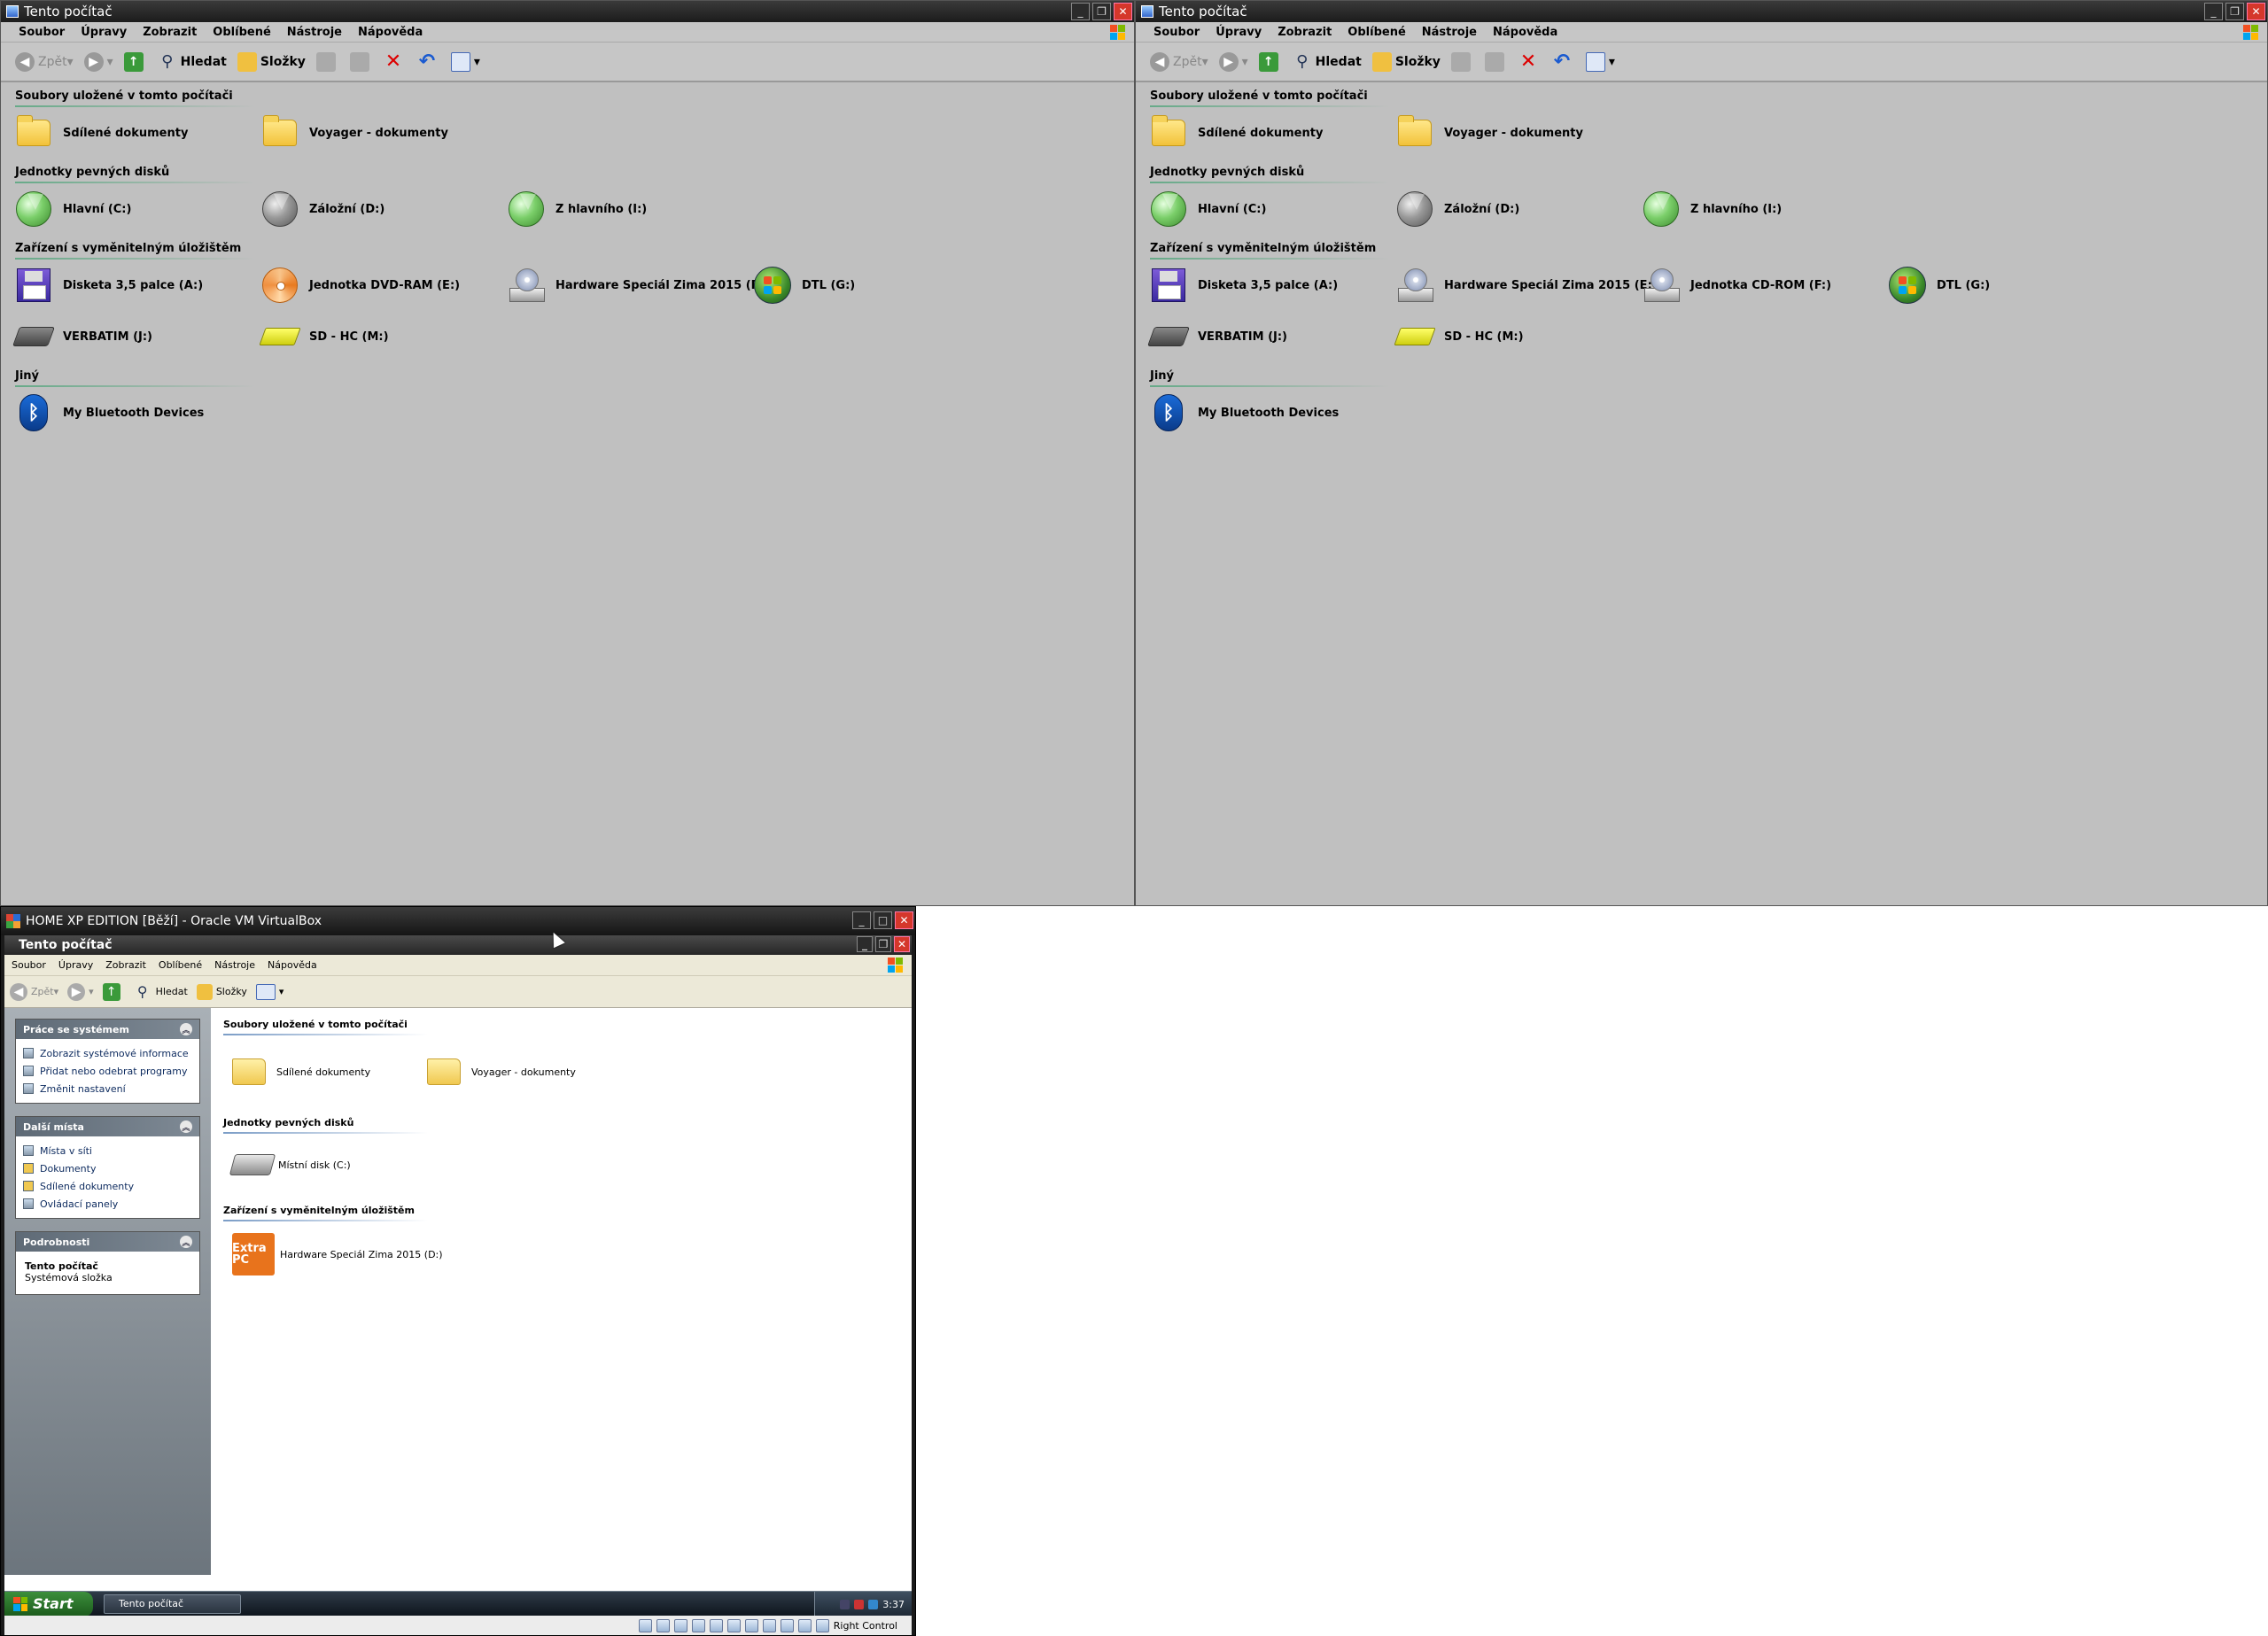 The width and height of the screenshot is (2268, 1636). Describe the element at coordinates (138, 132) in the screenshot. I see `item-sdilene-dokumenty: Sdílené dokumenty` at that location.